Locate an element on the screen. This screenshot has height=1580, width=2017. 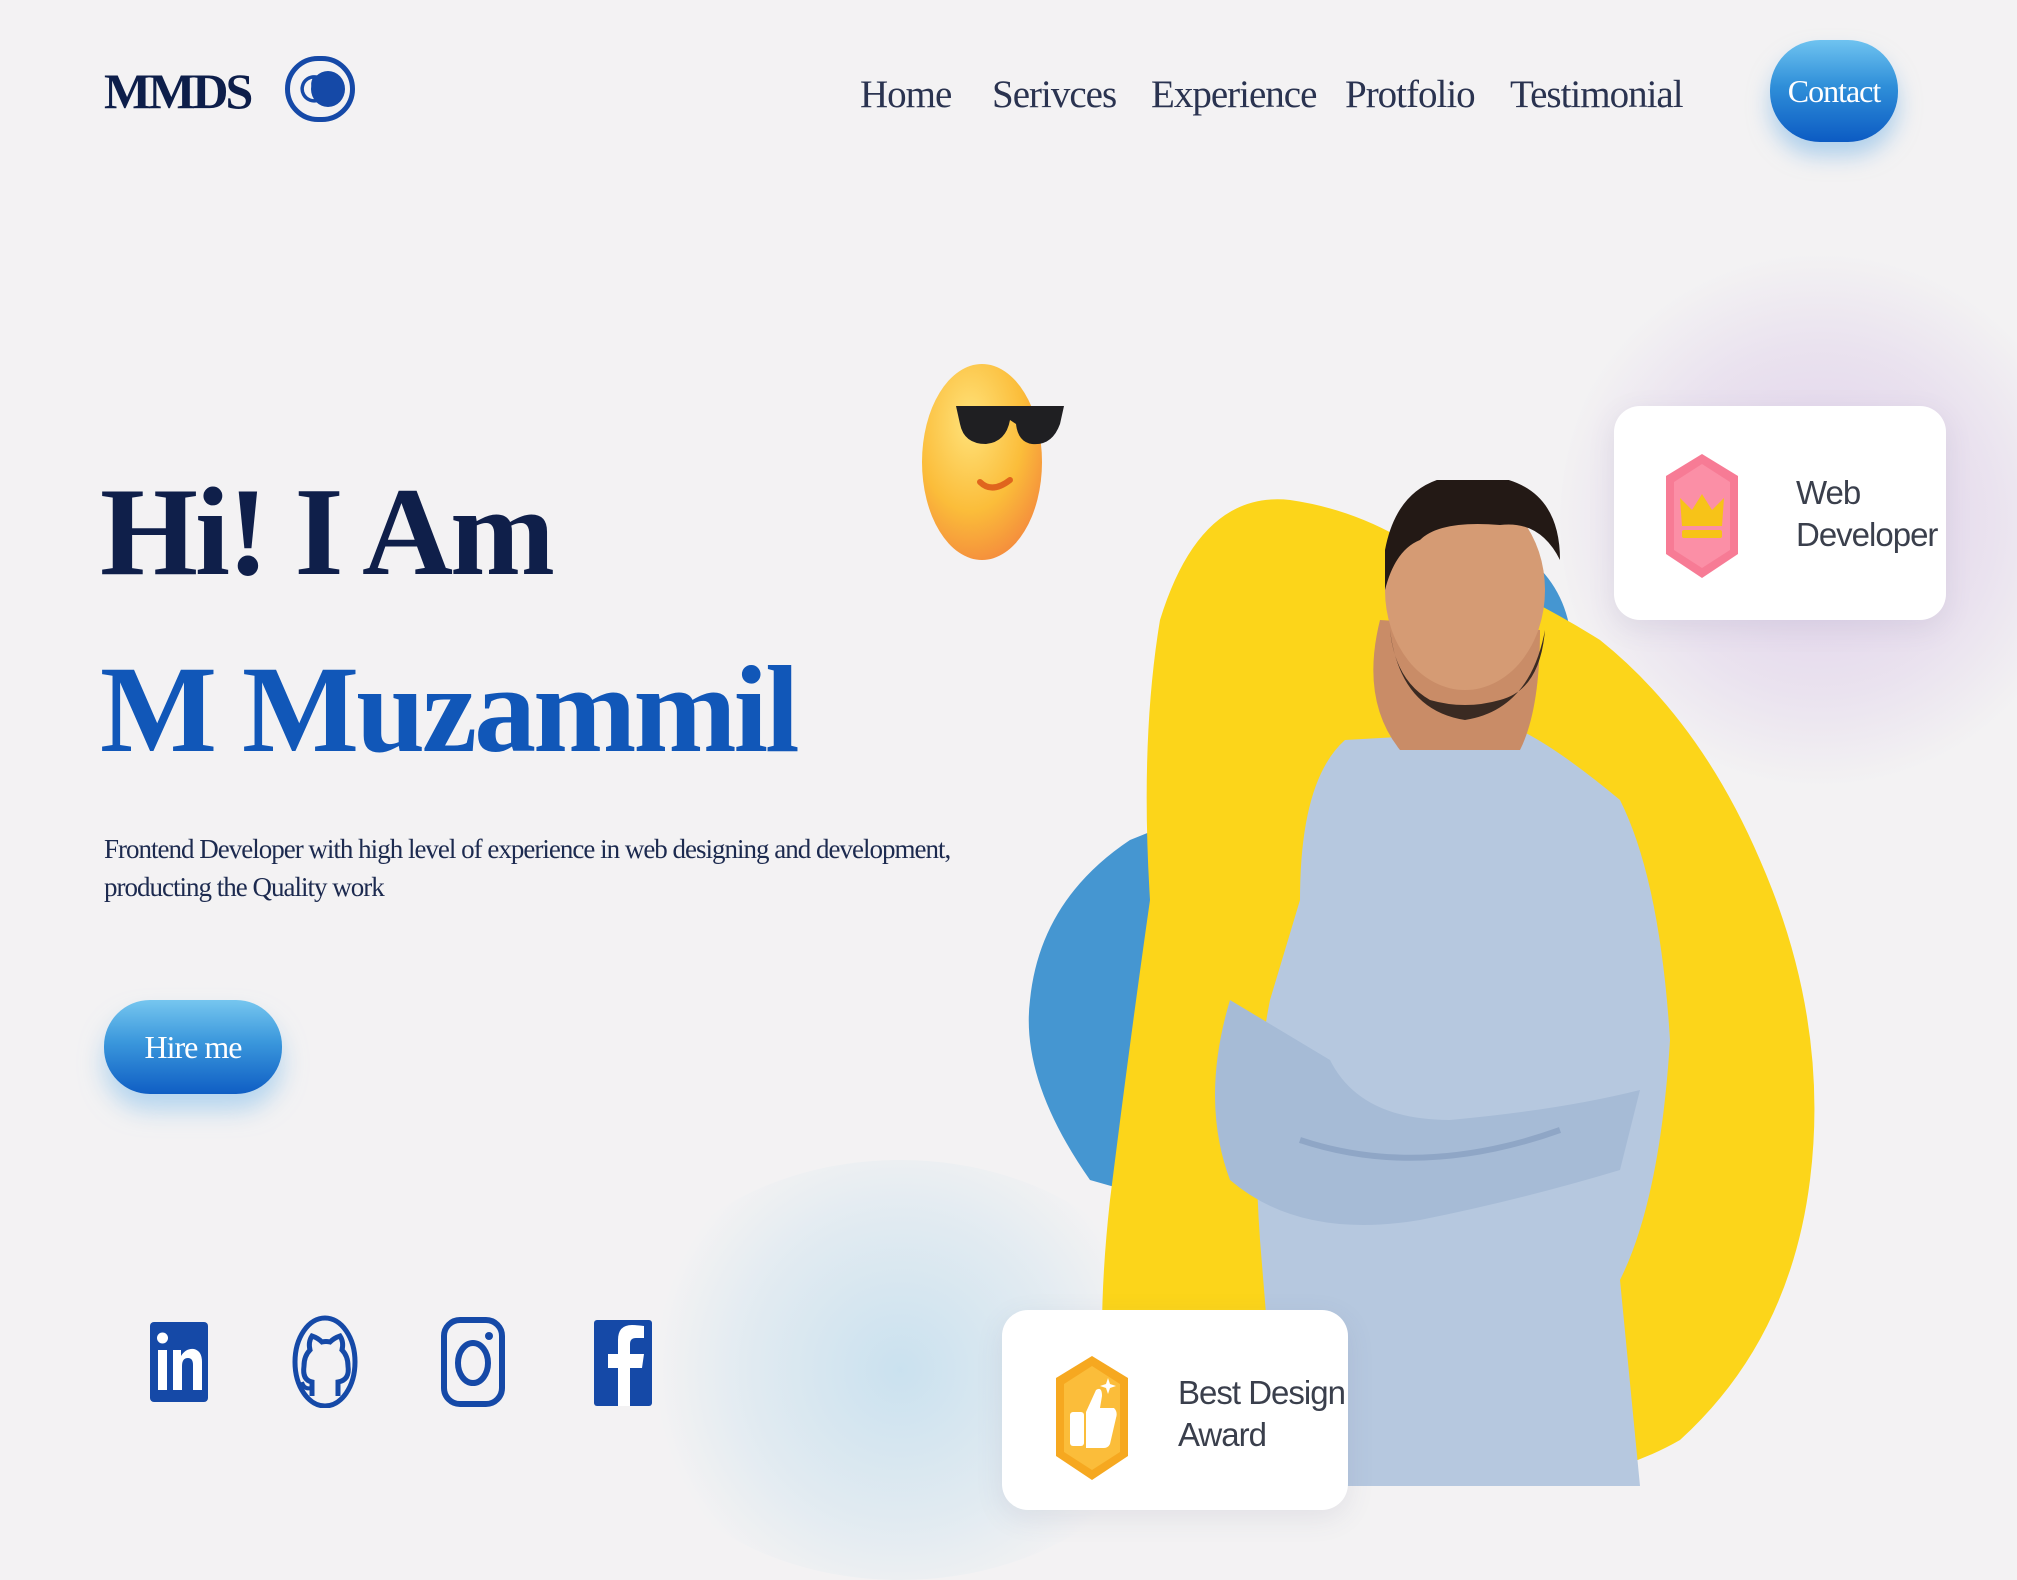
thumbs-up-icon is located at coordinates (1092, 1418).